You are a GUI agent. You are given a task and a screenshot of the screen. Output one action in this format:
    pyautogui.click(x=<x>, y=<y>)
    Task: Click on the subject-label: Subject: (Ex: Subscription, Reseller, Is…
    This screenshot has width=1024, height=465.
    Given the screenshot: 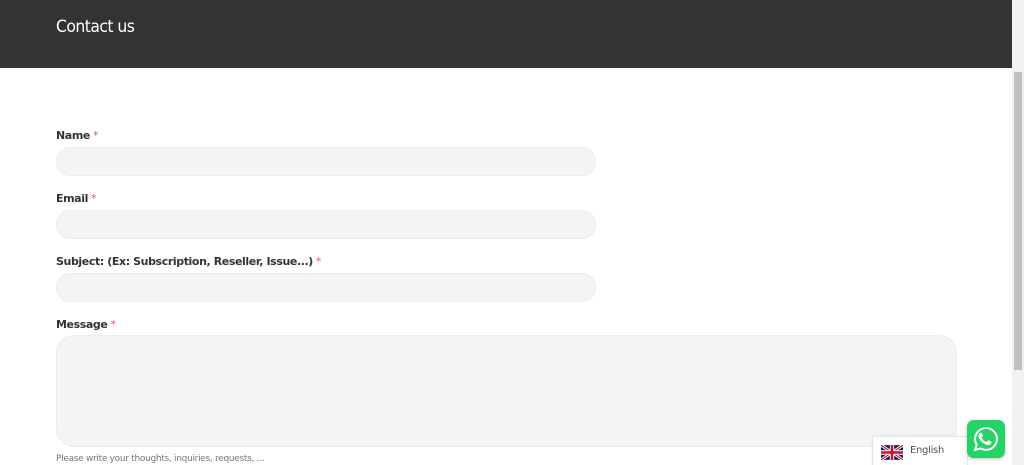 What is the action you would take?
    pyautogui.click(x=188, y=261)
    